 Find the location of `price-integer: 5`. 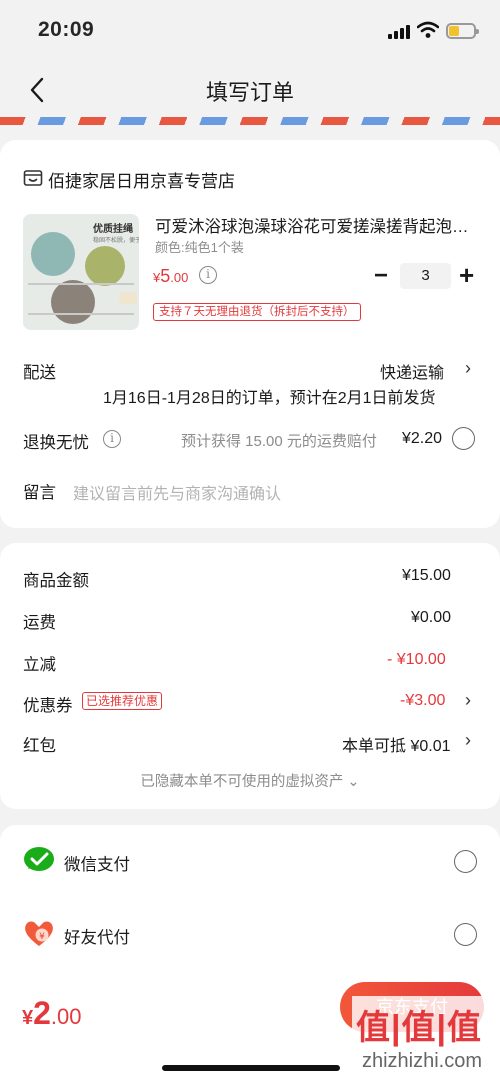

price-integer: 5 is located at coordinates (165, 276).